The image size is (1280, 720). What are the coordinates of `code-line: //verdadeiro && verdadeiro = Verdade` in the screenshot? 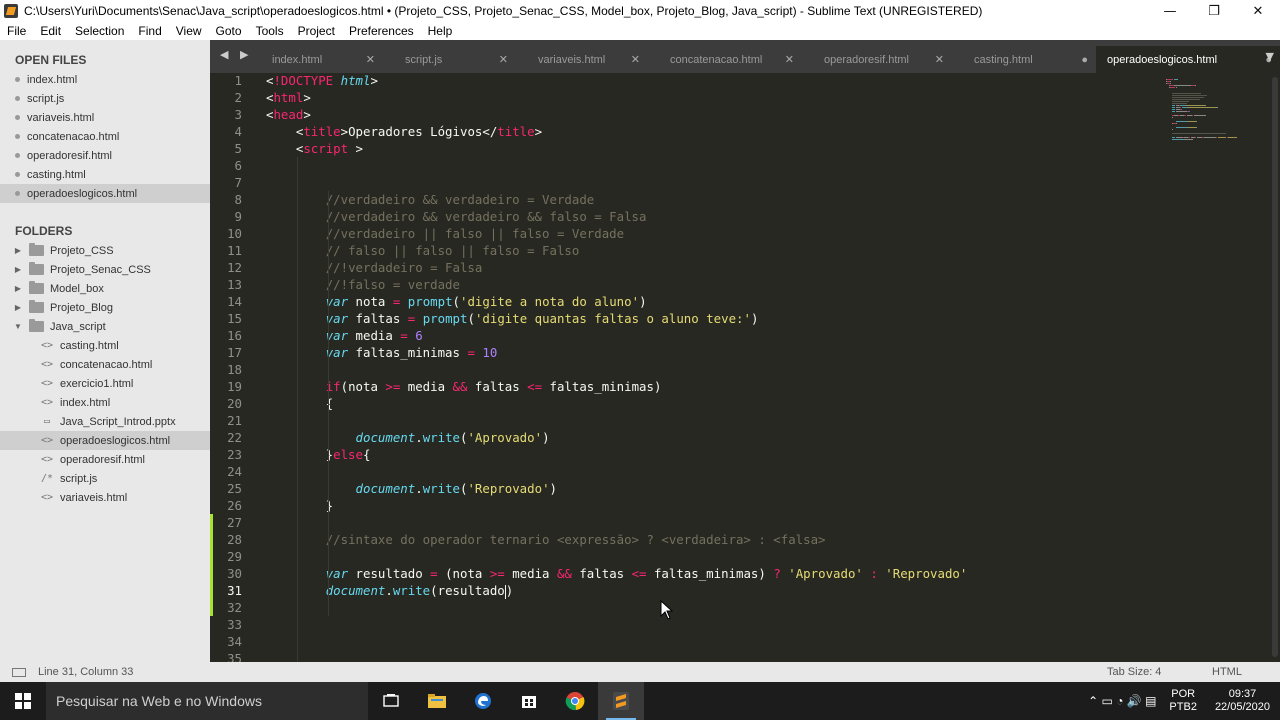 It's located at (430, 199).